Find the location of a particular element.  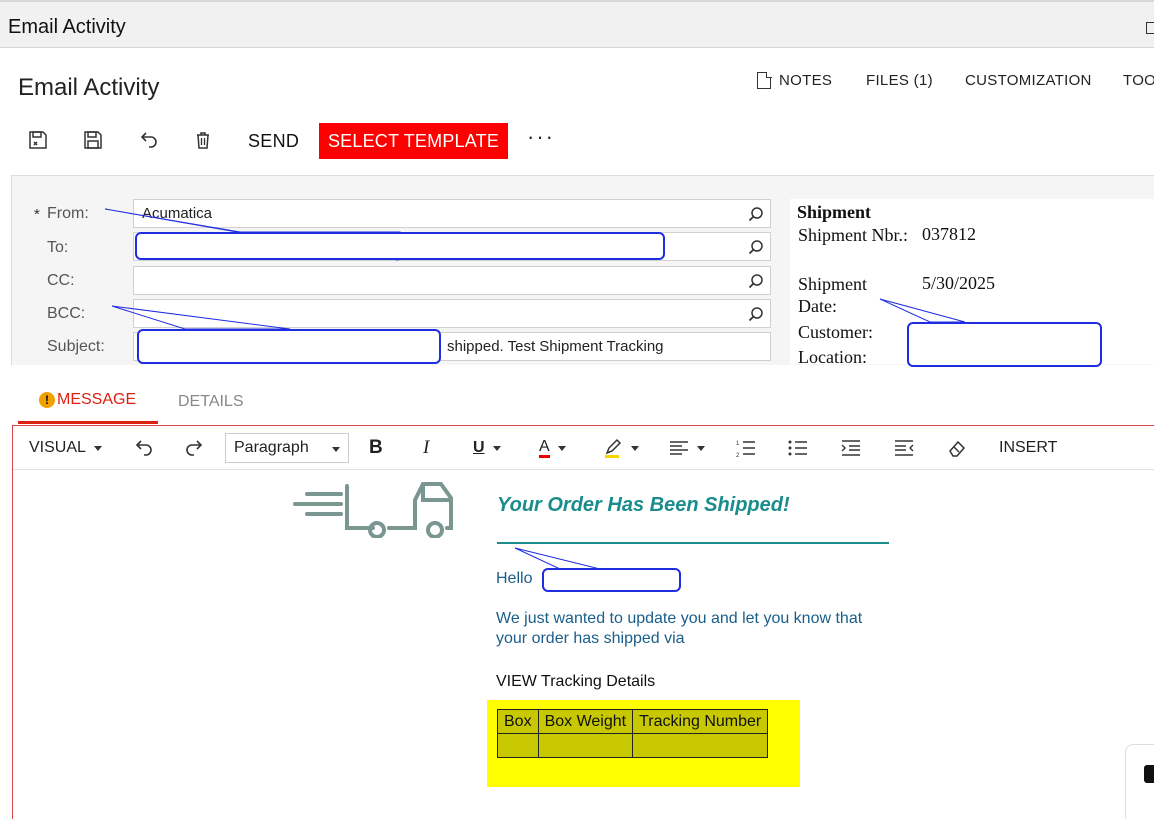

insert-menu-button: INSERT is located at coordinates (1028, 448).